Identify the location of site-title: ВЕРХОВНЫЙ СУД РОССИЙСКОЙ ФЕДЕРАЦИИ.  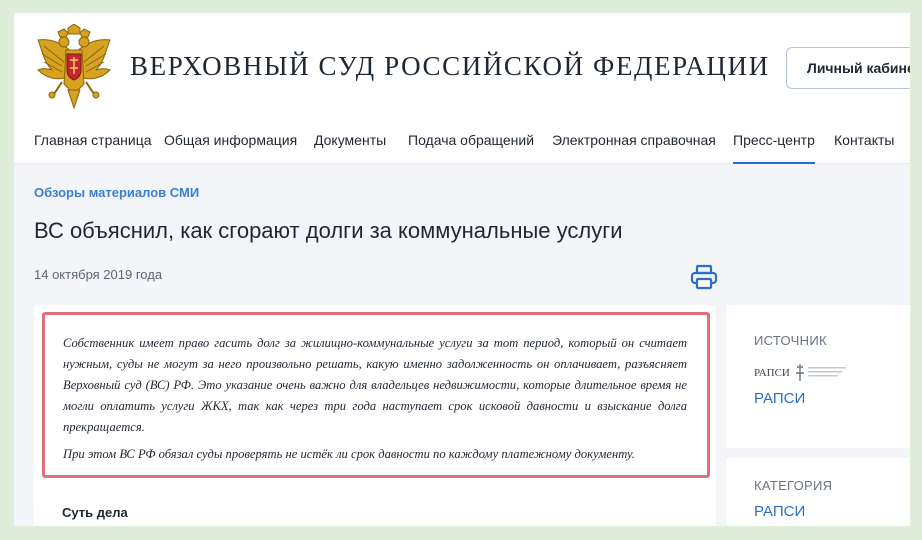
(450, 66).